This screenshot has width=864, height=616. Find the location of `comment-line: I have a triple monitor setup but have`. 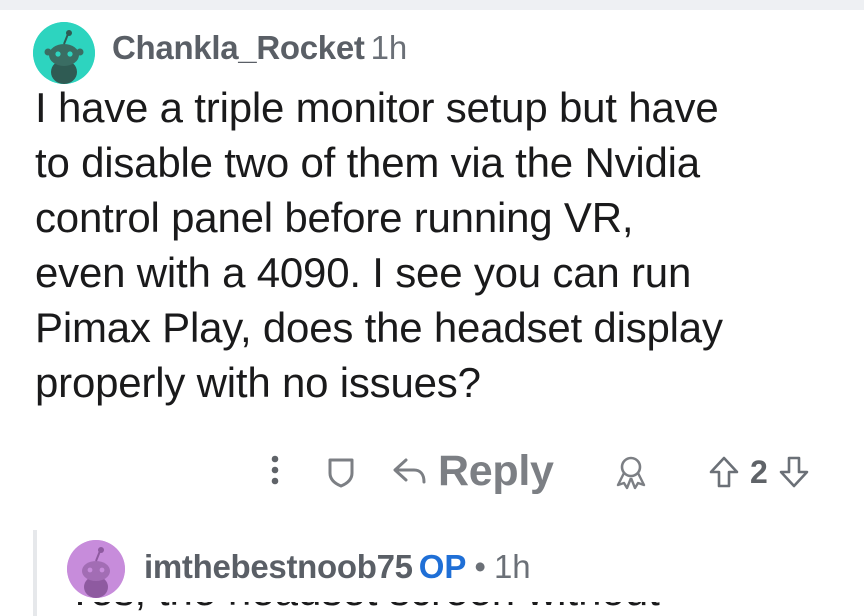

comment-line: I have a triple monitor setup but have is located at coordinates (377, 107).